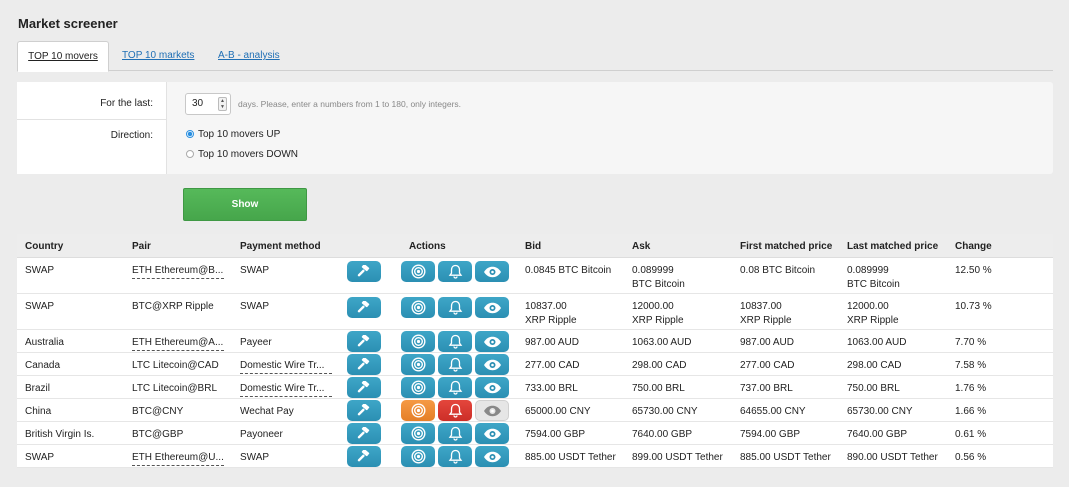 Image resolution: width=1069 pixels, height=487 pixels. What do you see at coordinates (777, 271) in the screenshot?
I see `first-cell: 0.08 BTC Bitcoin` at bounding box center [777, 271].